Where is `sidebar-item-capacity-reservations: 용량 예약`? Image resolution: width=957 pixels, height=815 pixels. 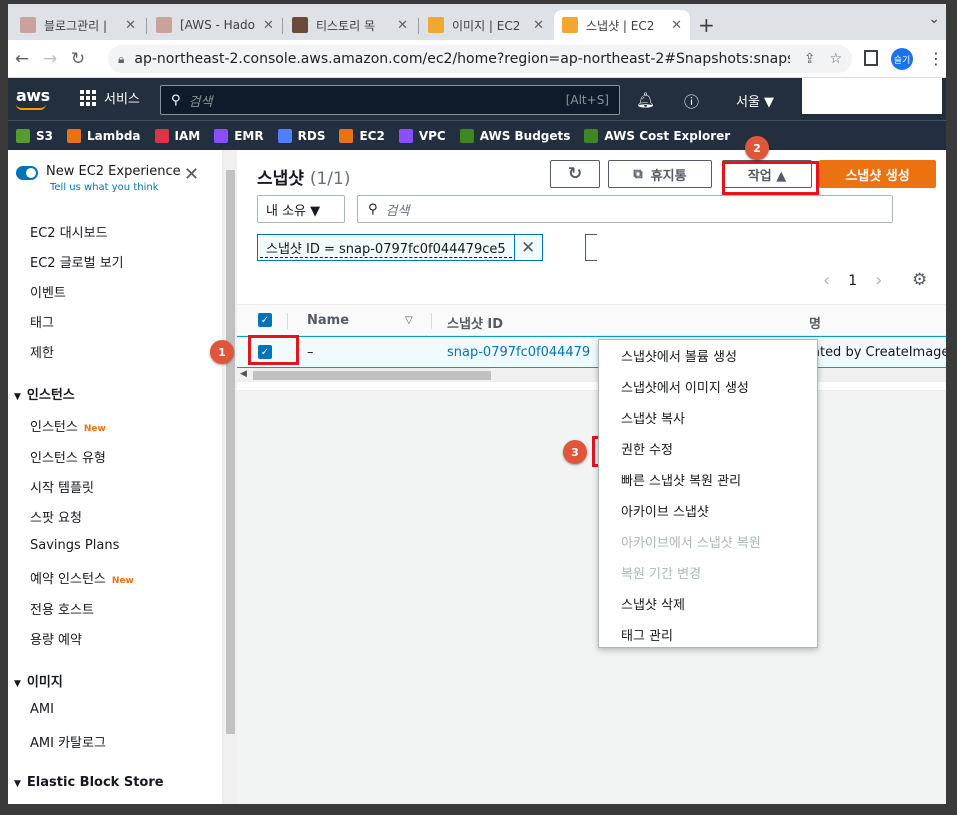 sidebar-item-capacity-reservations: 용량 예약 is located at coordinates (56, 638).